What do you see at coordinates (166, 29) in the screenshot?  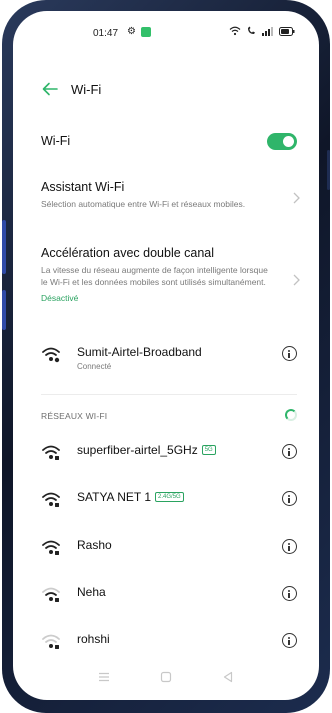 I see `status-bar: 01:47 ⚙` at bounding box center [166, 29].